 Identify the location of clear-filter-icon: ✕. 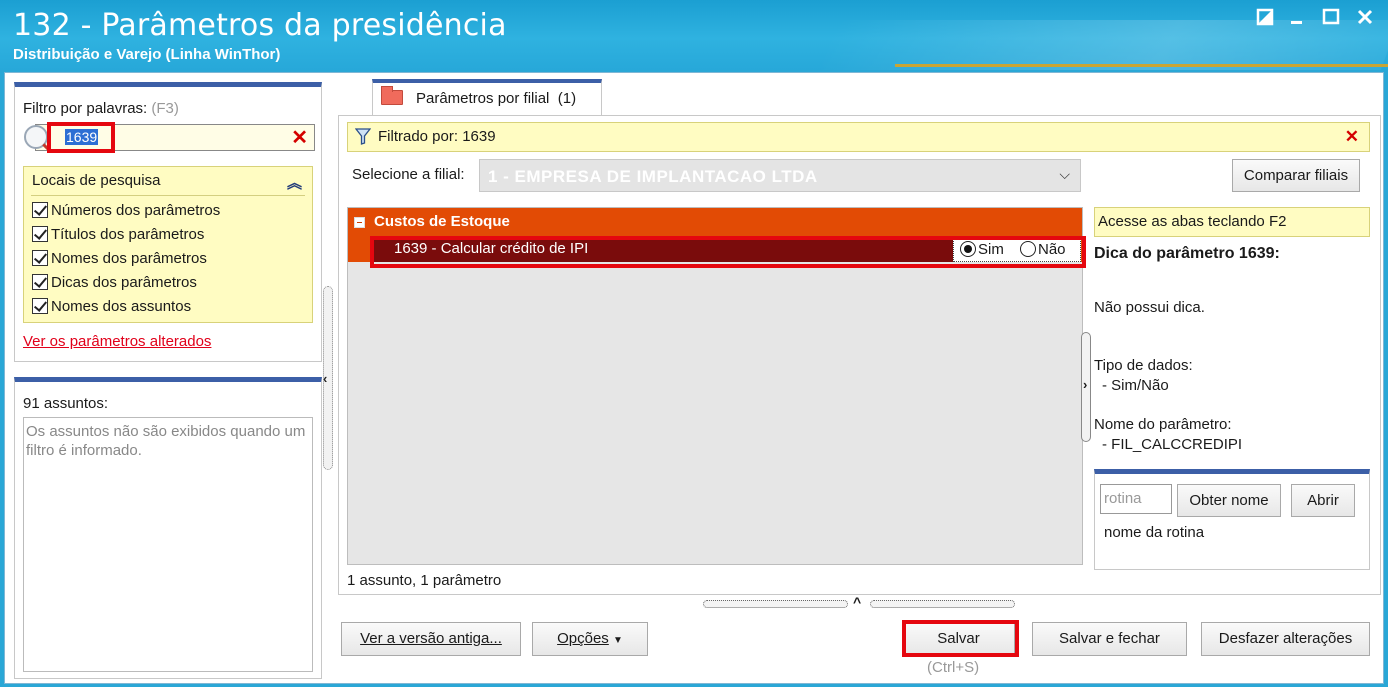
(299, 137).